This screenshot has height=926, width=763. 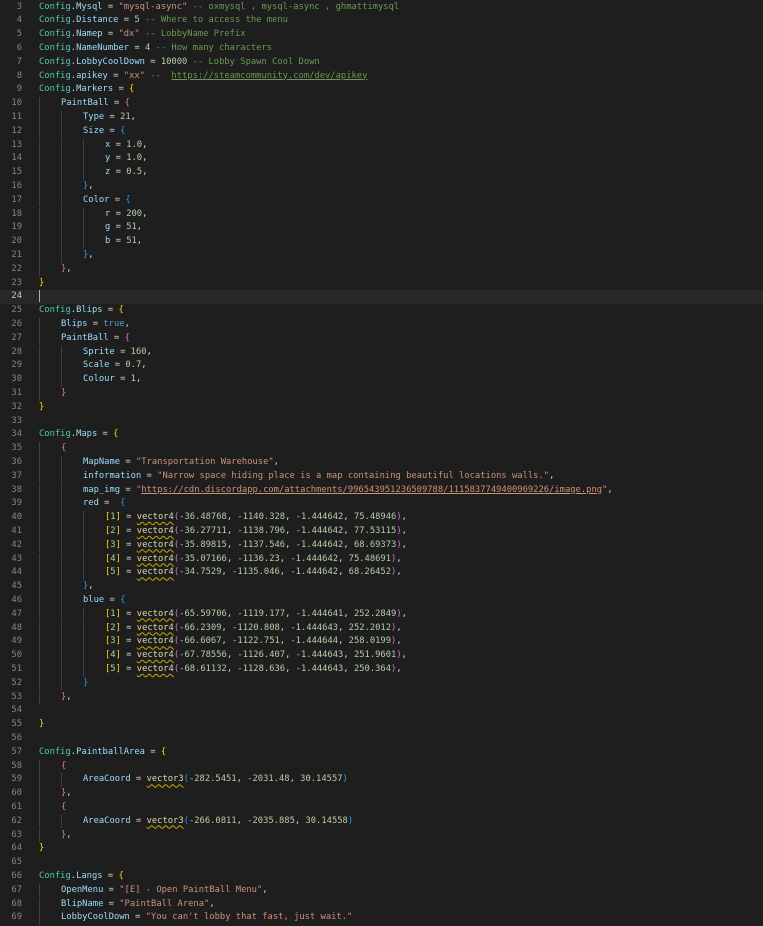 What do you see at coordinates (381, 104) in the screenshot?
I see `code-line: 10 PaintBall = {` at bounding box center [381, 104].